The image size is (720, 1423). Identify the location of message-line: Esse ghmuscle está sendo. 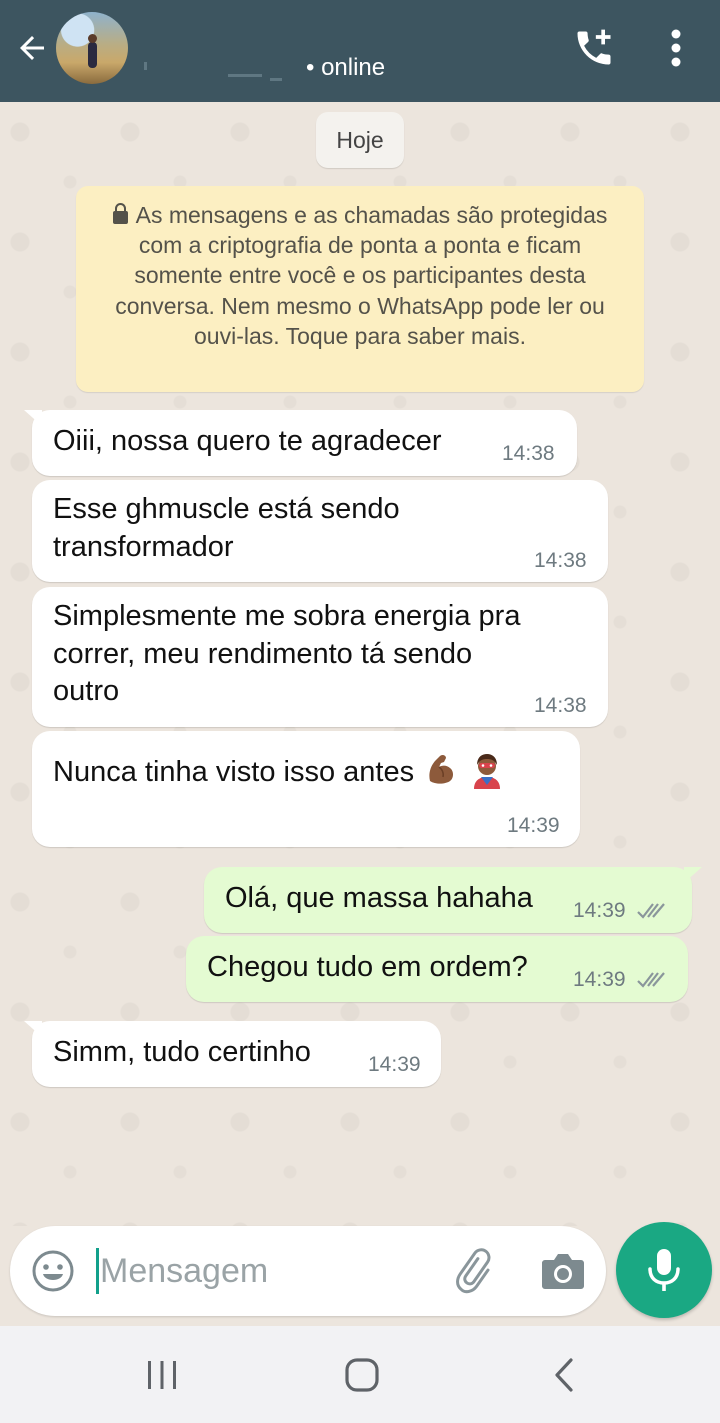
(226, 509).